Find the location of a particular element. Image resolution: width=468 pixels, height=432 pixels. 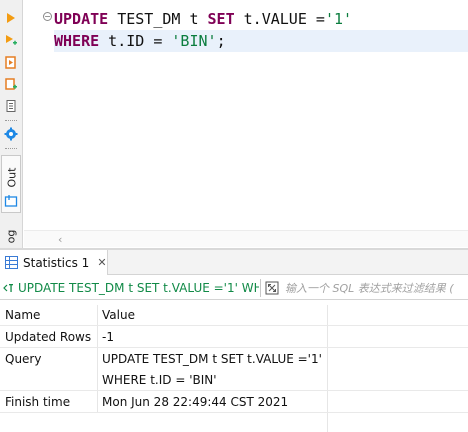

query-preview: UPDATE TEST_DM t SET t.VALUE ='1' WH is located at coordinates (131, 288).